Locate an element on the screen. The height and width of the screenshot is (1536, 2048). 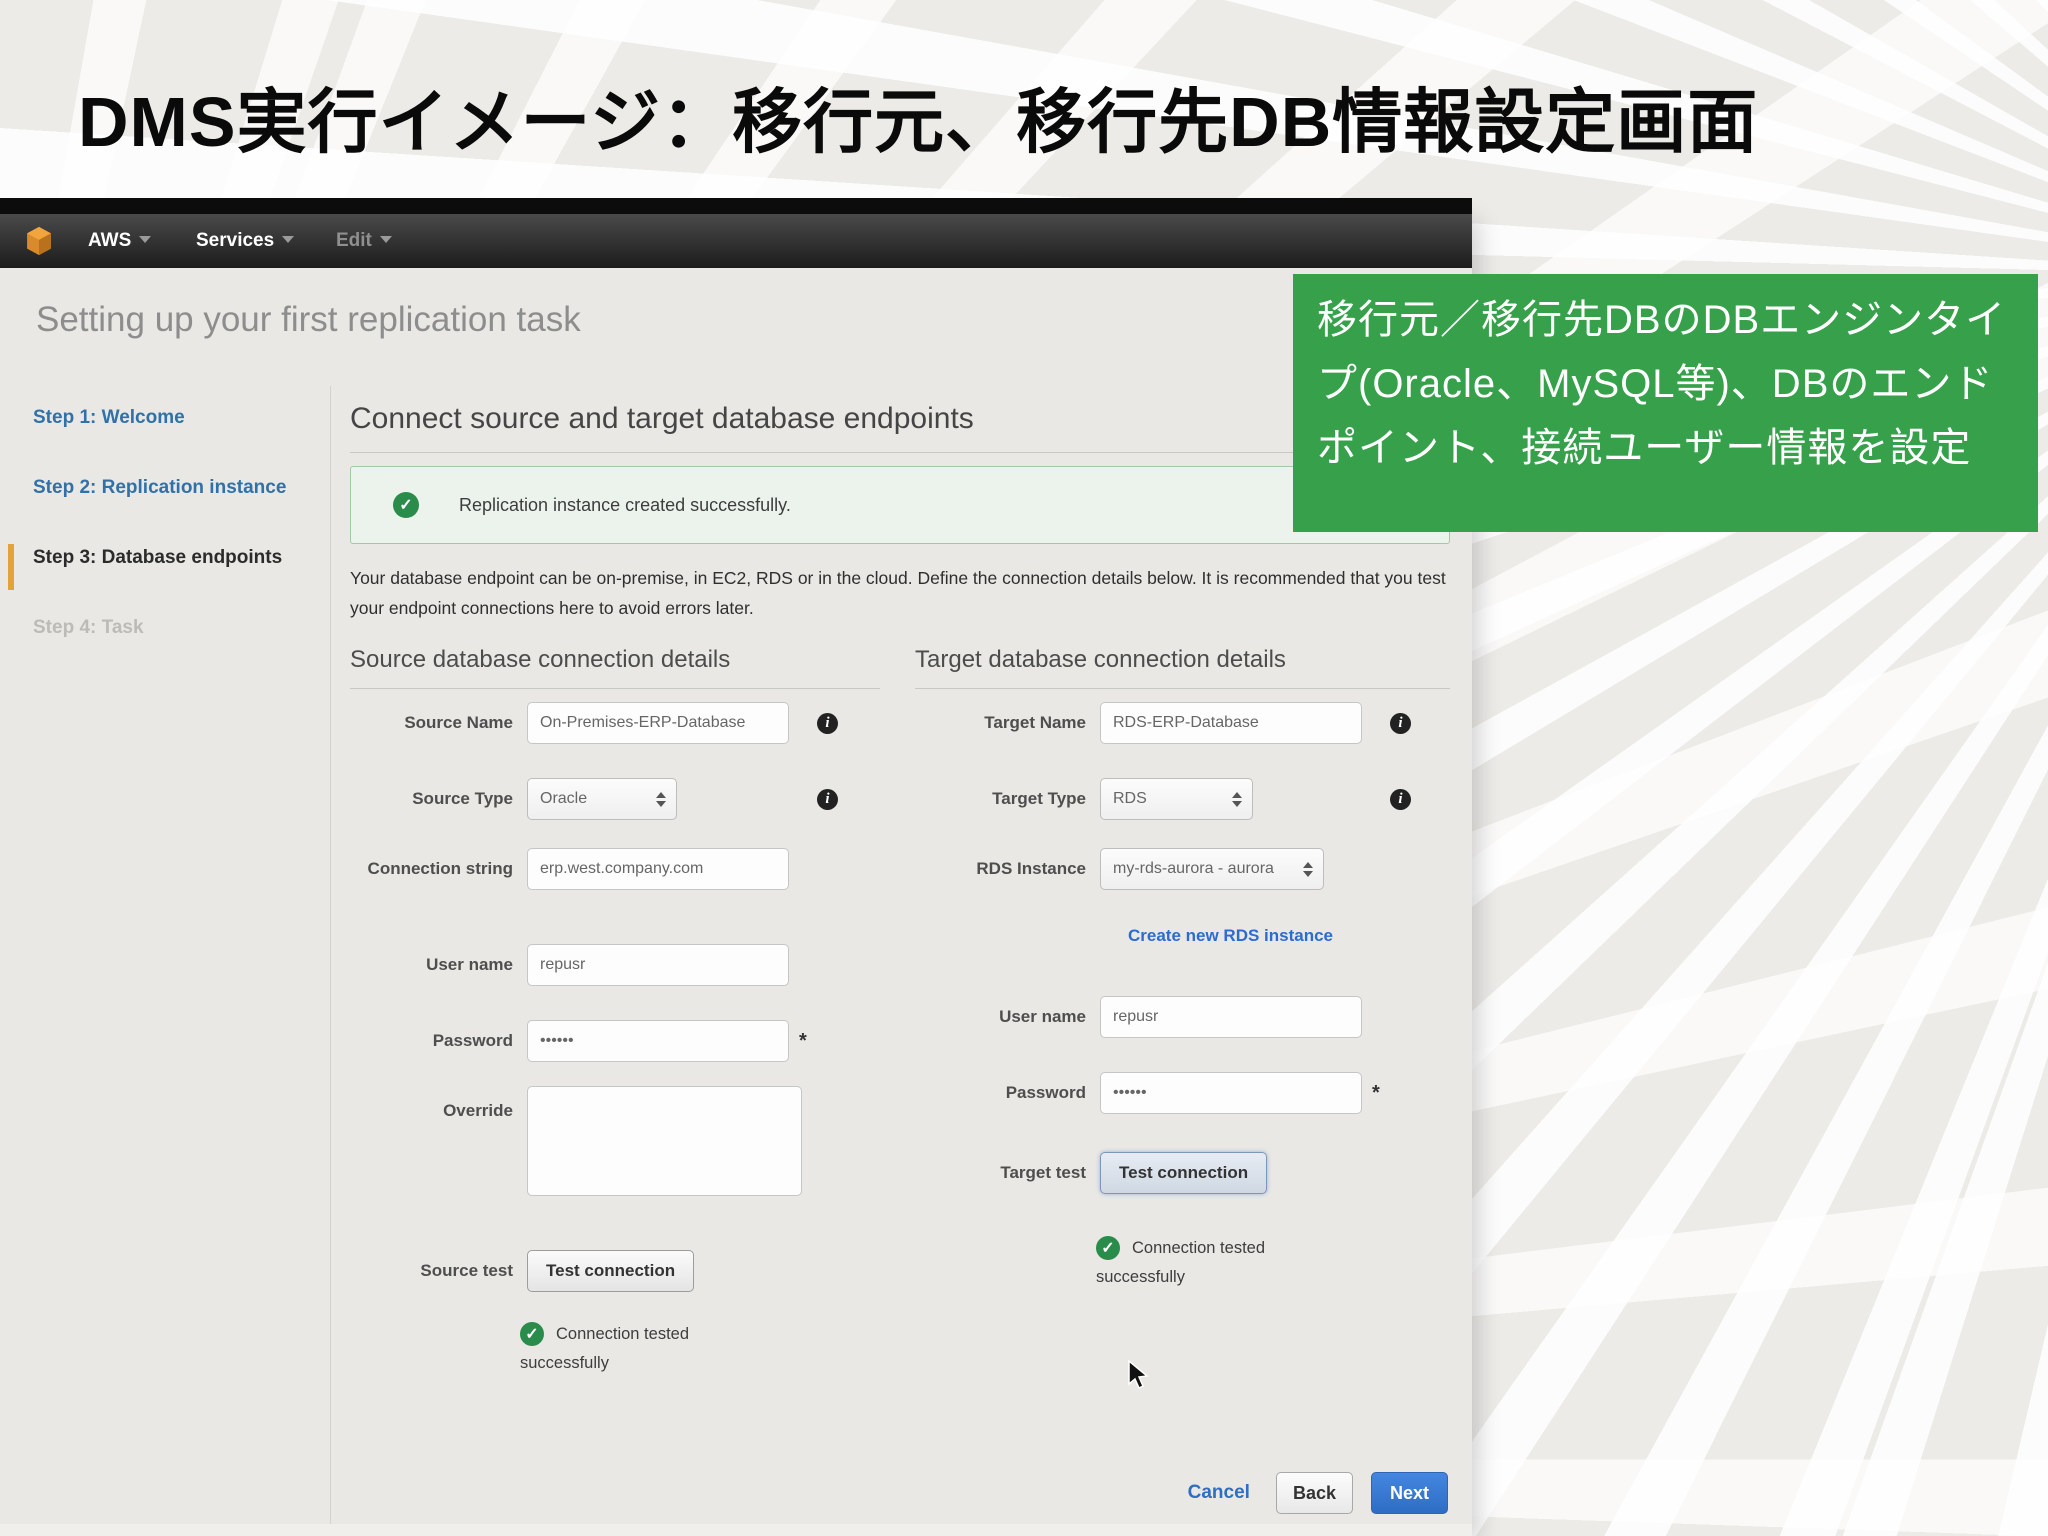
rds-instance-label: RDS Instance is located at coordinates (1031, 868).